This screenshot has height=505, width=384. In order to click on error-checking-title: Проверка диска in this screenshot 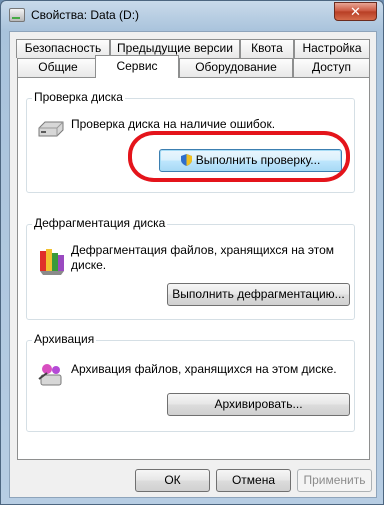, I will do `click(78, 97)`.